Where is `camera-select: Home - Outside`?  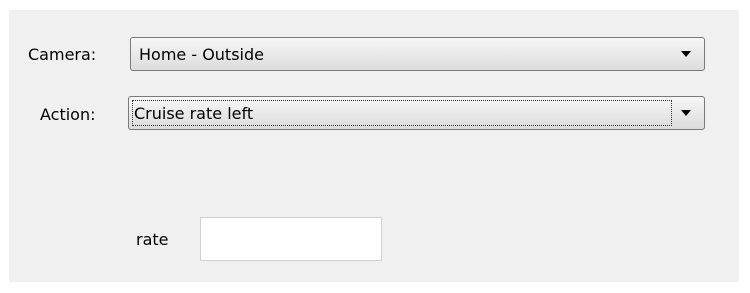
camera-select: Home - Outside is located at coordinates (417, 54).